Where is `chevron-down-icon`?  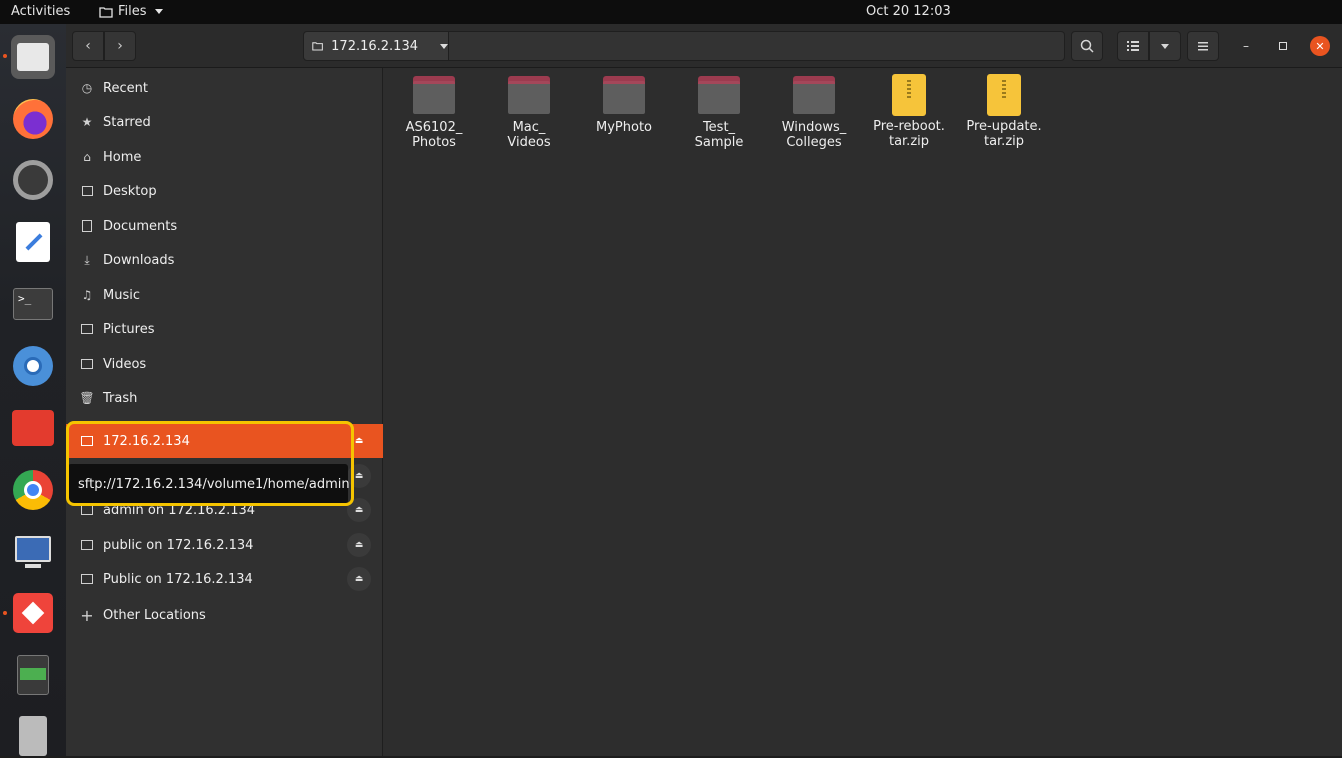
chevron-down-icon is located at coordinates (158, 11).